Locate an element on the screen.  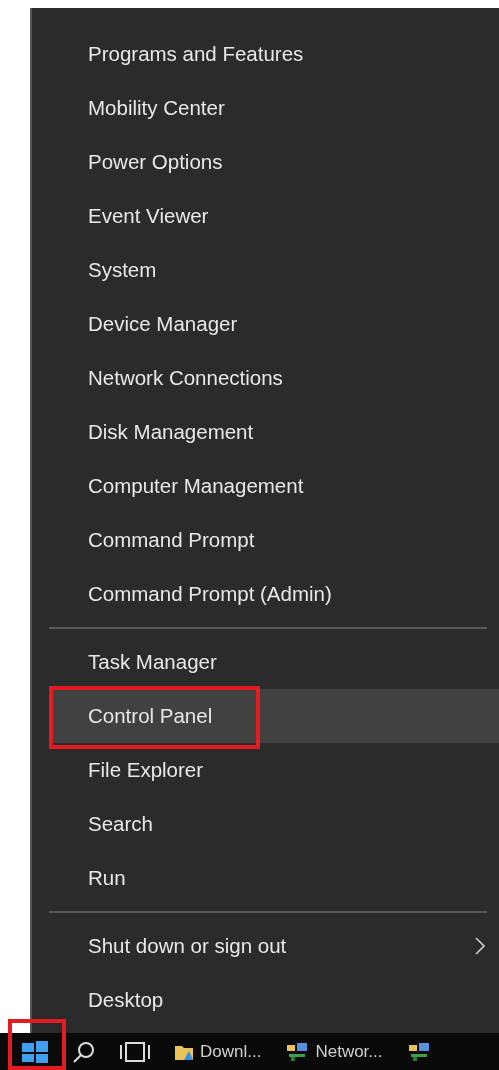
menu-item: Network Connections is located at coordinates (274, 378).